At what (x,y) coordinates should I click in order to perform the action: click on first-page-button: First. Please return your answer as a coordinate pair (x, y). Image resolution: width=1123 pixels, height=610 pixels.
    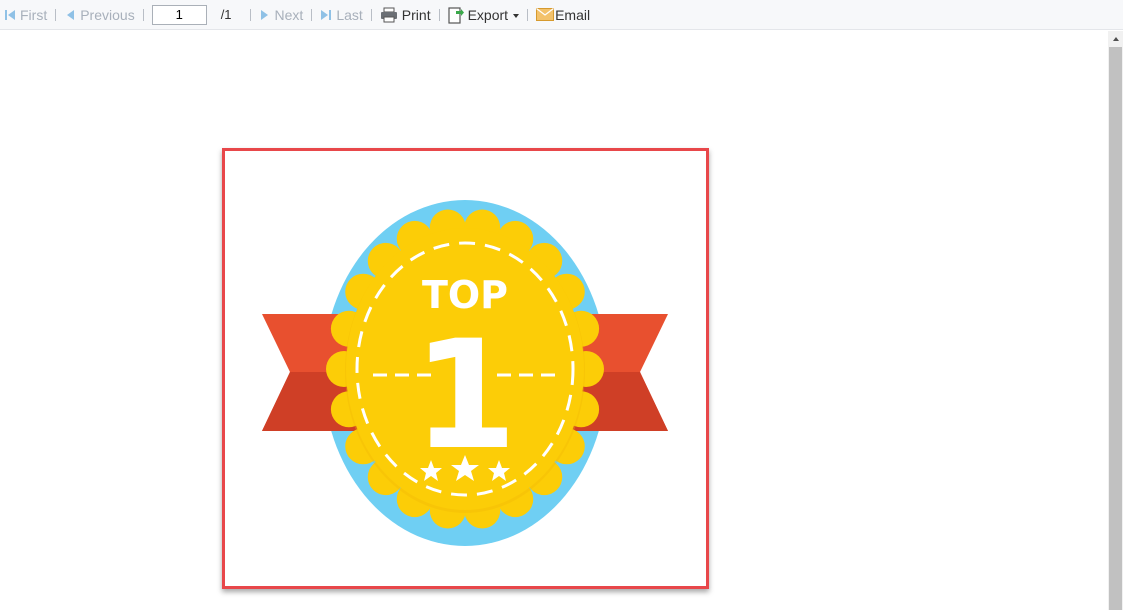
    Looking at the image, I should click on (25, 15).